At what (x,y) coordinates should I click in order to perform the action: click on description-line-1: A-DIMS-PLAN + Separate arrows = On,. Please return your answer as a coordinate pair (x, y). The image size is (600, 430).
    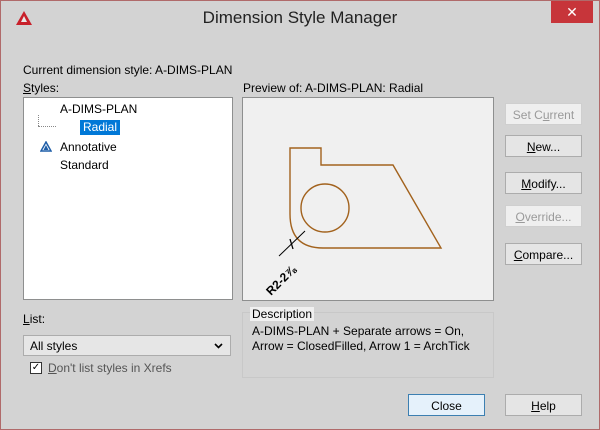
    Looking at the image, I should click on (358, 331).